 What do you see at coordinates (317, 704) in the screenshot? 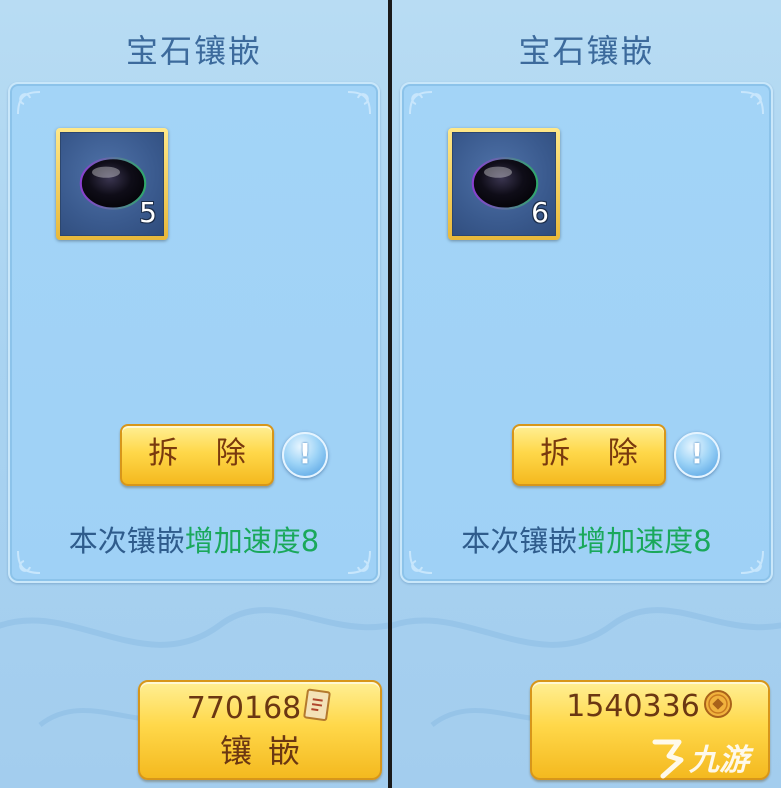
I see `scroll-coupon-icon` at bounding box center [317, 704].